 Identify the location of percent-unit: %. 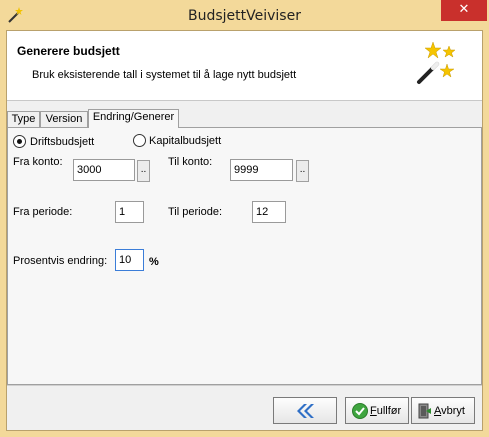
(154, 262).